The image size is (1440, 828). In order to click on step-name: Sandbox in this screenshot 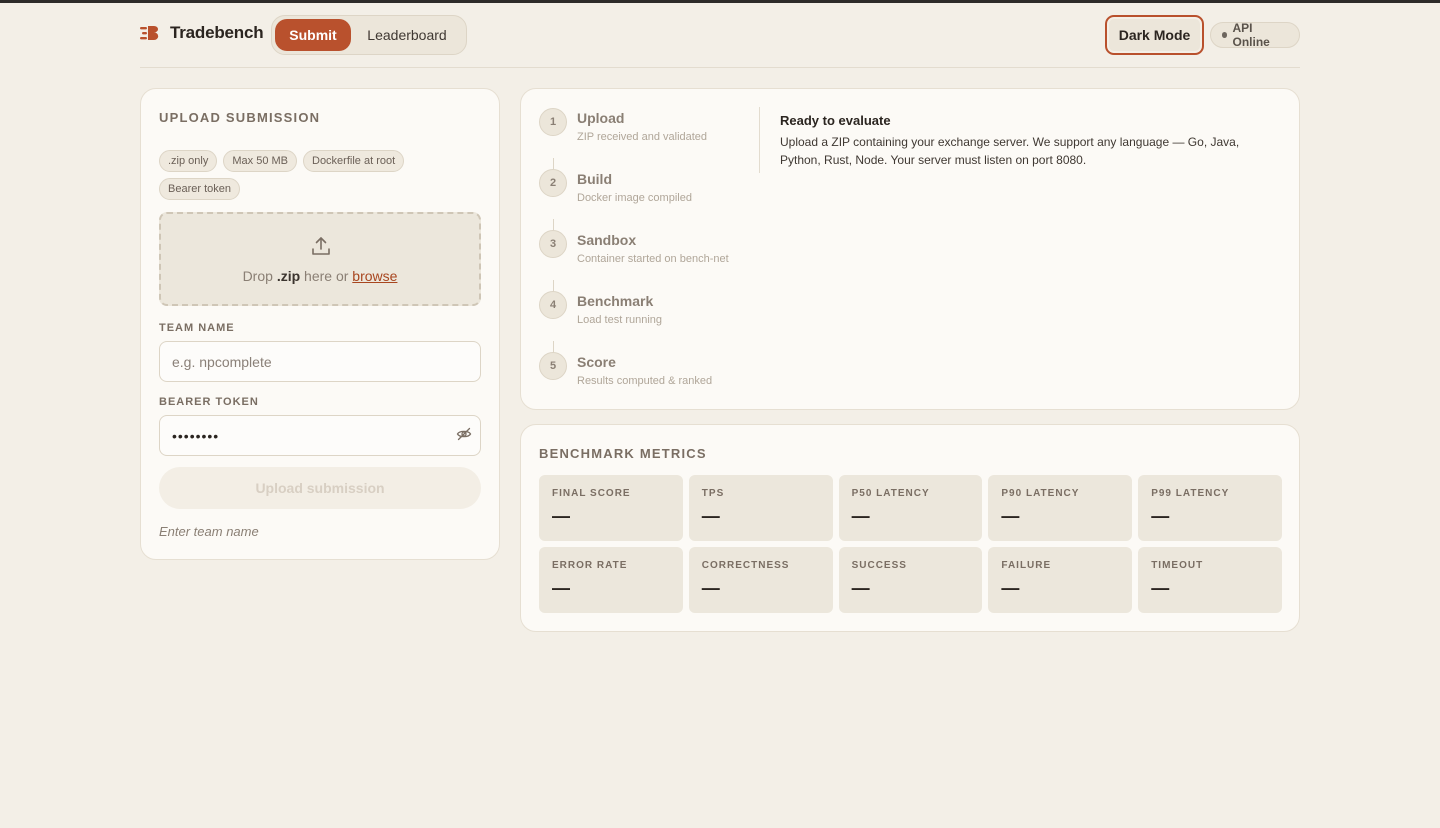, I will do `click(607, 240)`.